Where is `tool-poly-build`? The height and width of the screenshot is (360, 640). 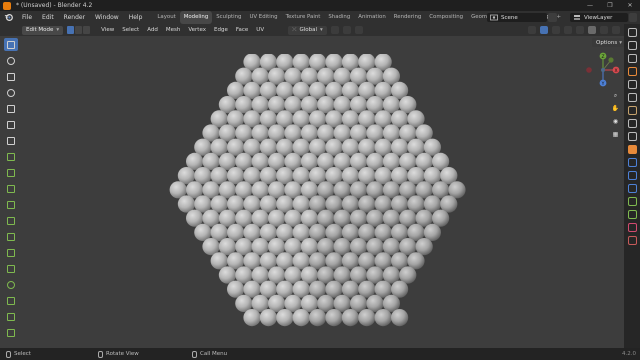
tool-poly-build is located at coordinates (11, 252).